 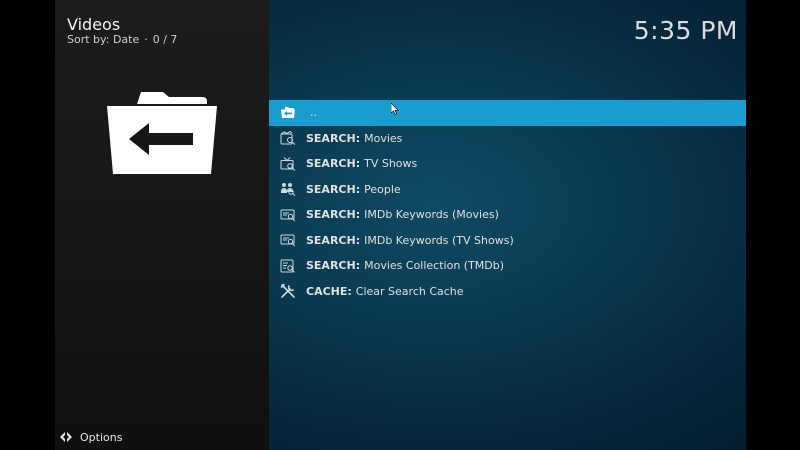 I want to click on list-item-parent-folder: .., so click(x=507, y=113).